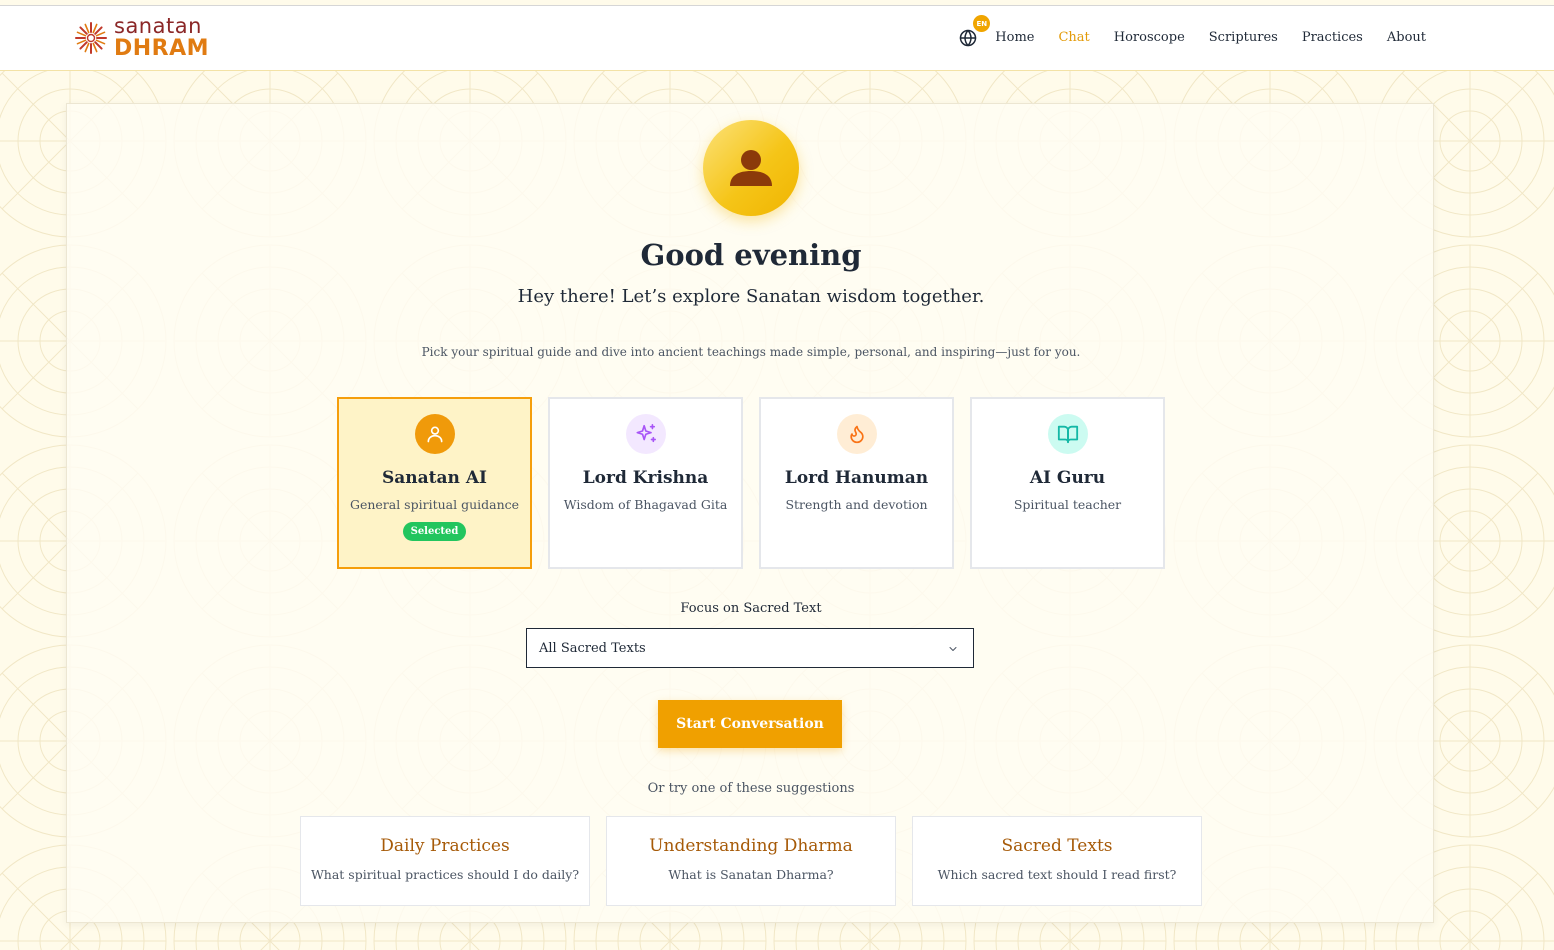 The image size is (1554, 950). I want to click on globe-icon, so click(968, 38).